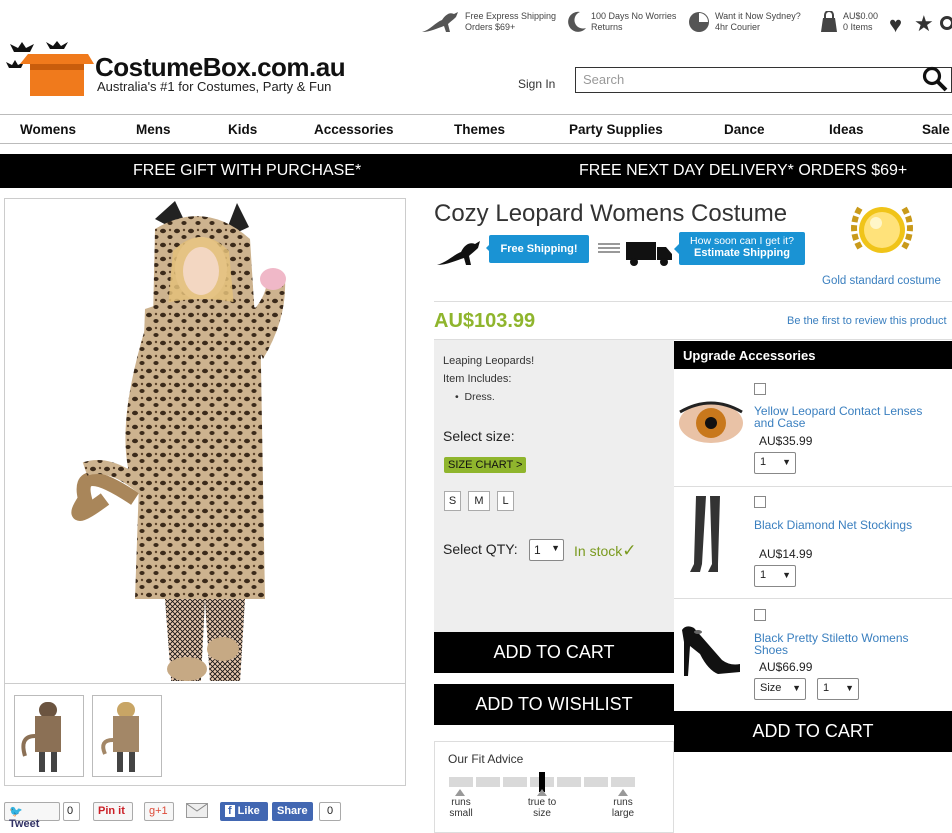 The image size is (952, 833). I want to click on divider, so click(813, 598).